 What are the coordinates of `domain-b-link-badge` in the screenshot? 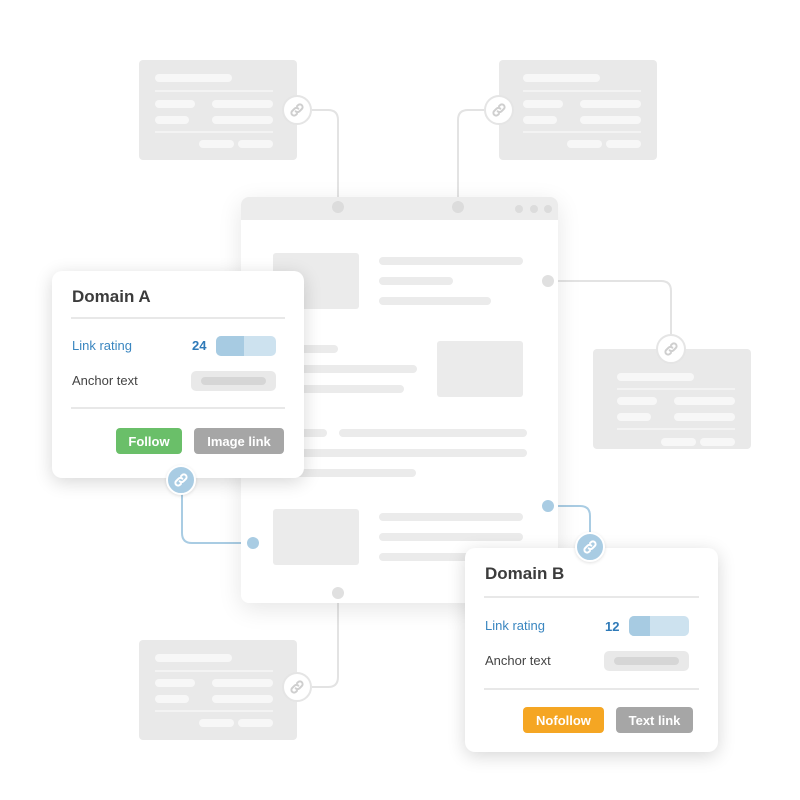 It's located at (590, 547).